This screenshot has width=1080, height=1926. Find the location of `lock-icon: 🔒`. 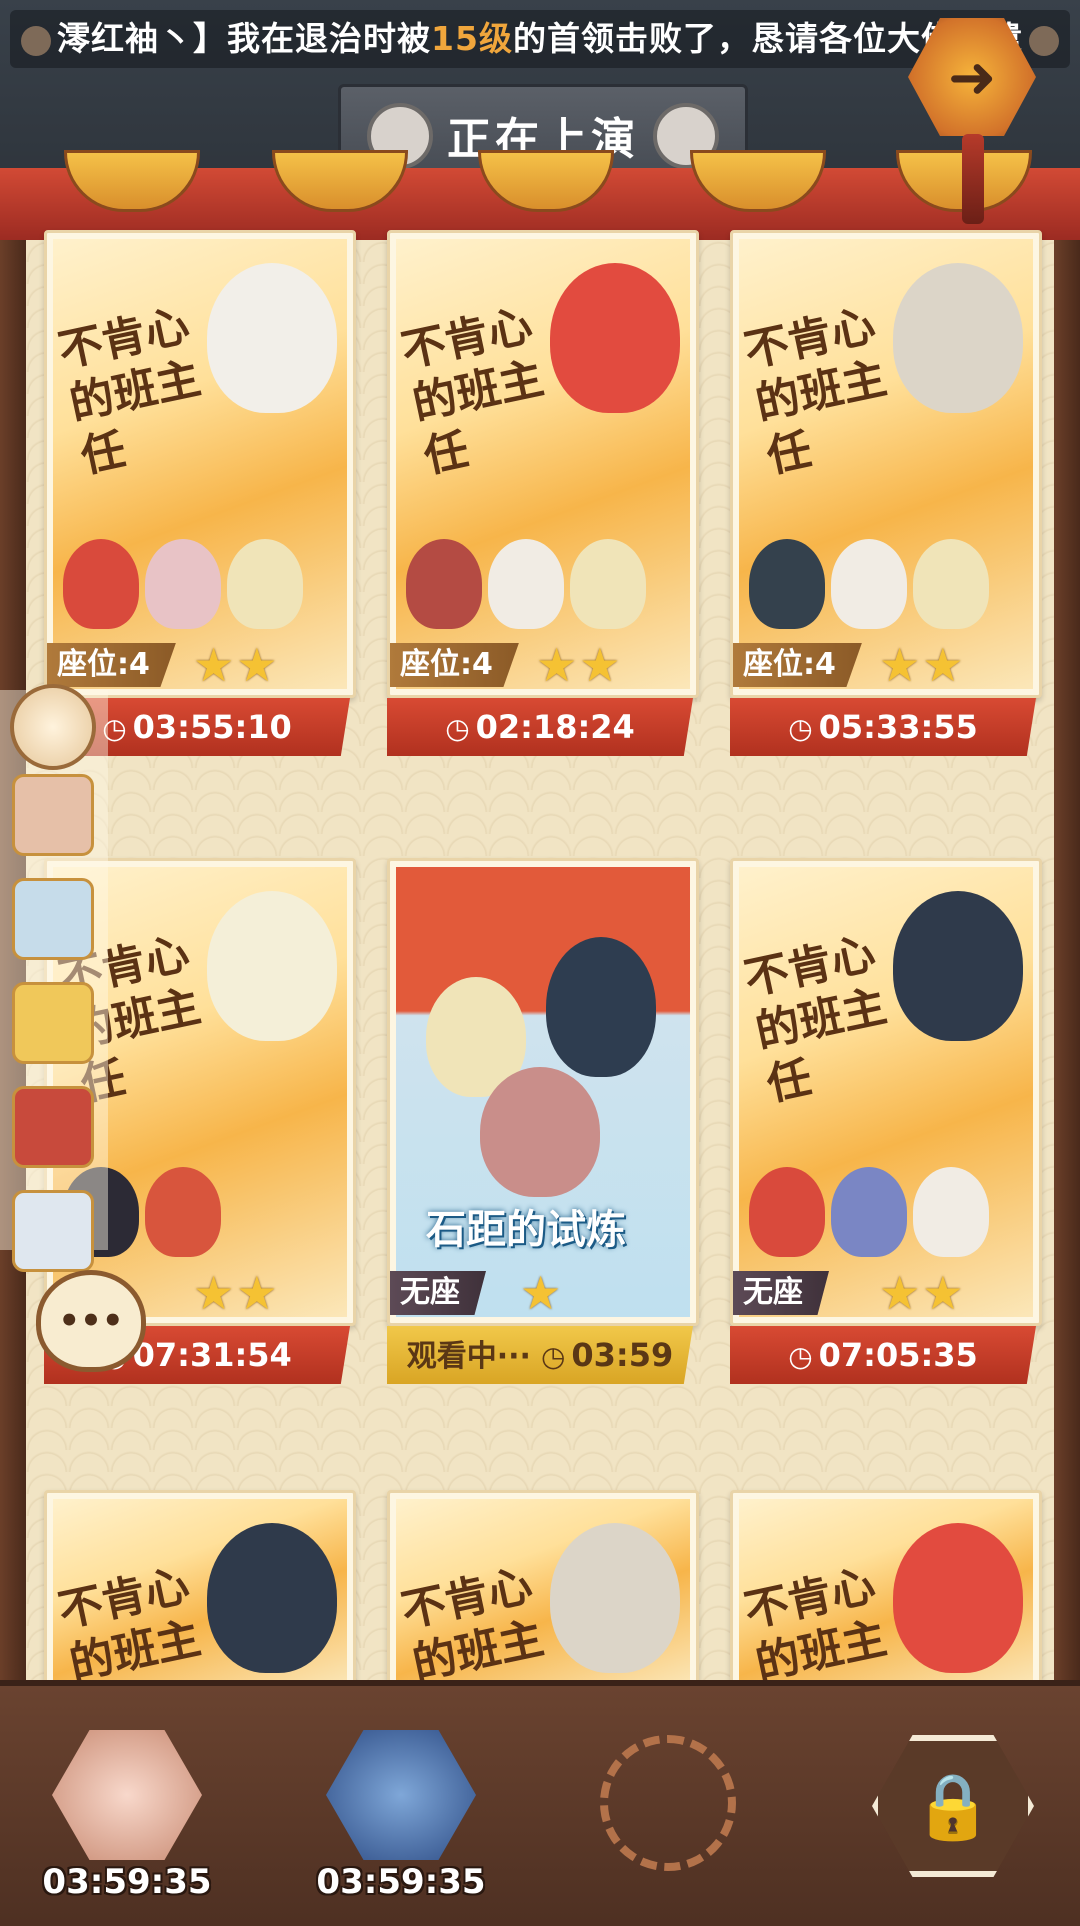

lock-icon: 🔒 is located at coordinates (953, 1806).